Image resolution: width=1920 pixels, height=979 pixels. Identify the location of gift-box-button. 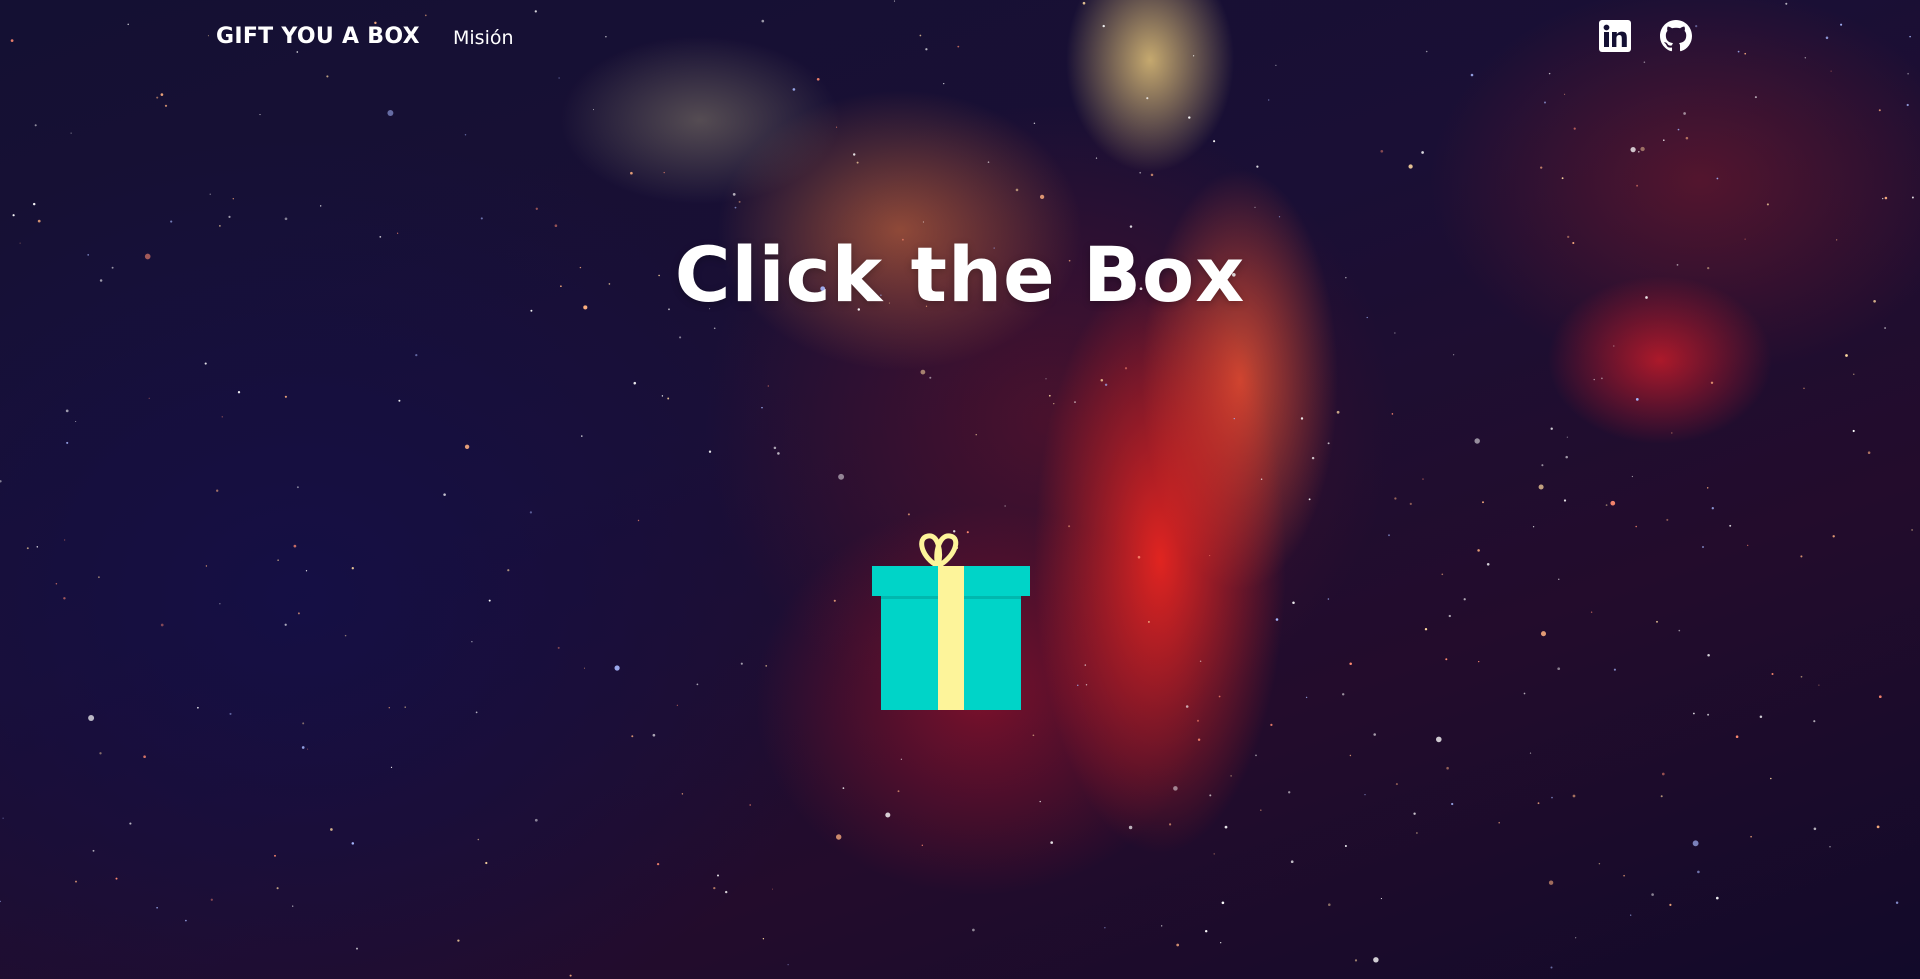
(951, 621).